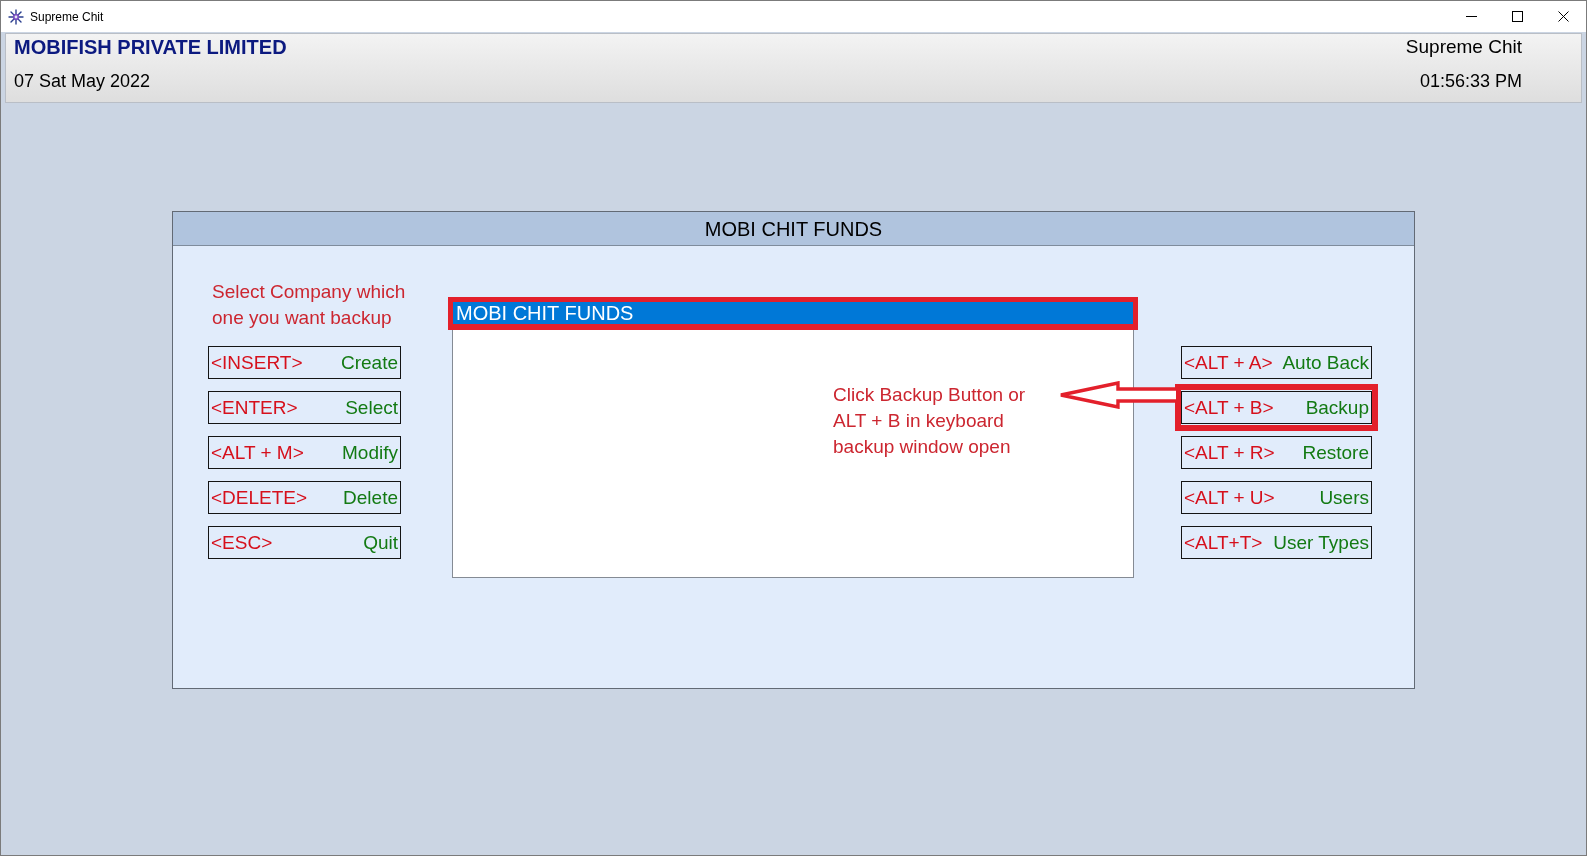  I want to click on close-icon, so click(1563, 16).